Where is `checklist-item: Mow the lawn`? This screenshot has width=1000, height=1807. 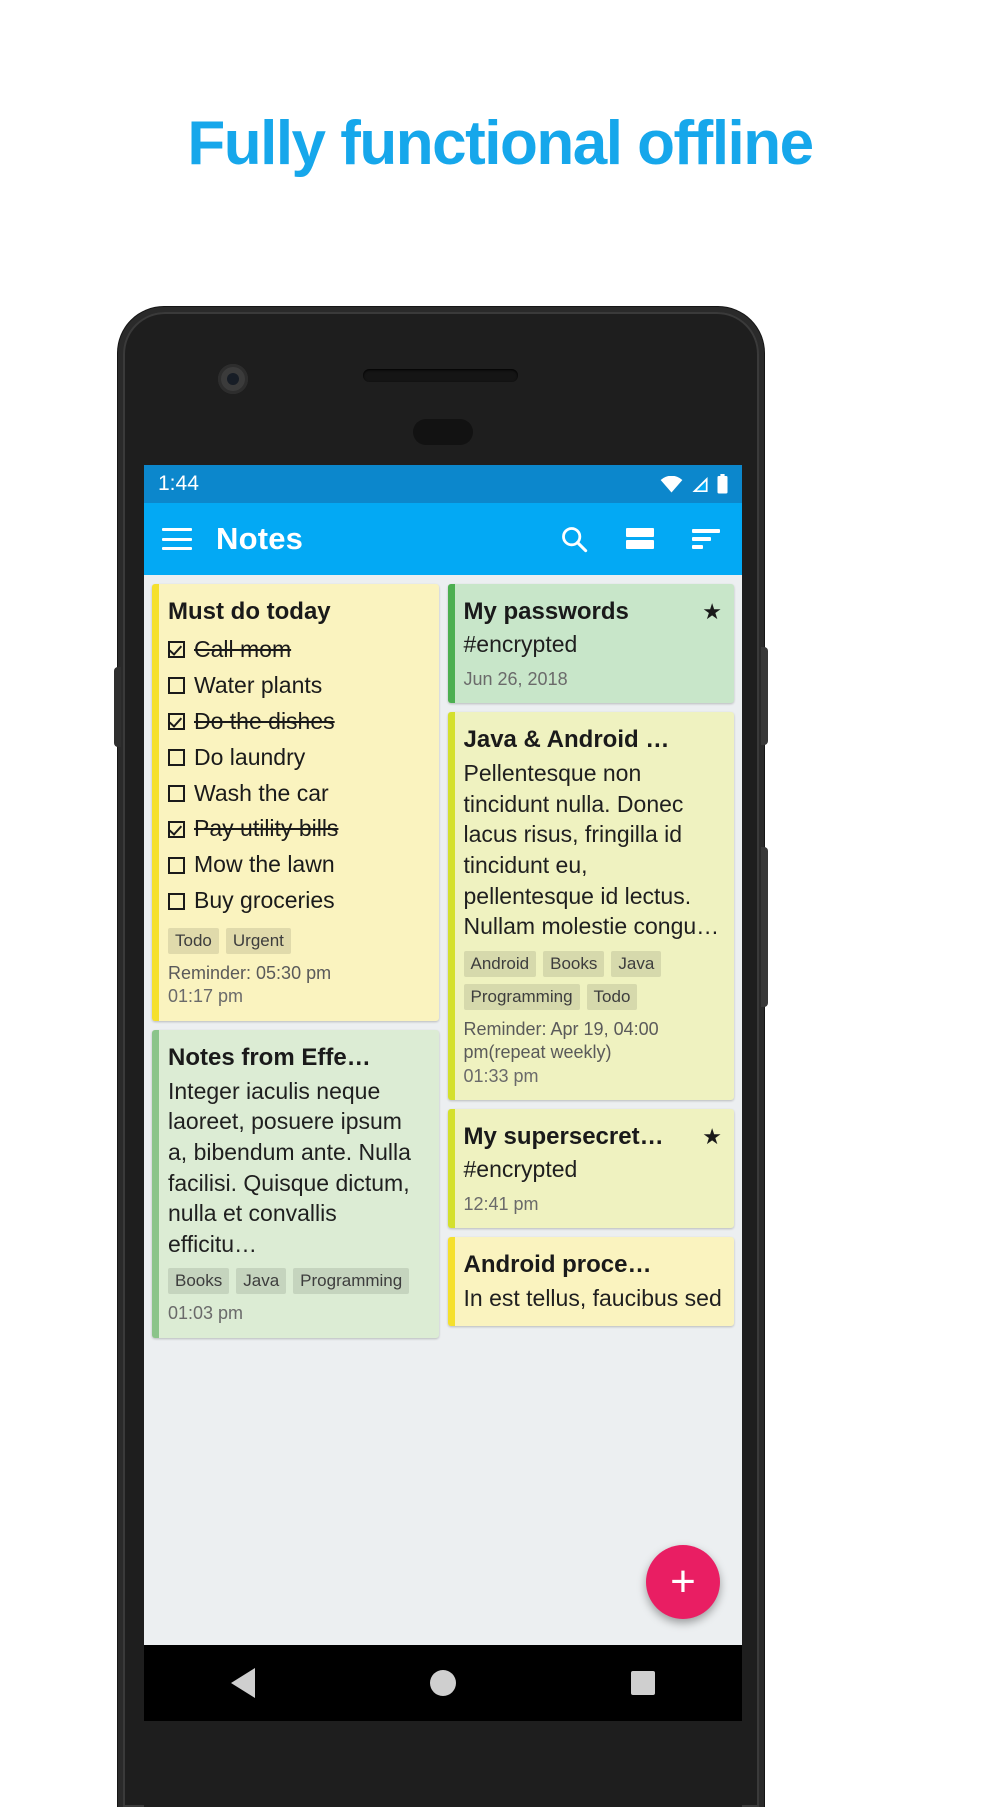
checklist-item: Mow the lawn is located at coordinates (297, 865).